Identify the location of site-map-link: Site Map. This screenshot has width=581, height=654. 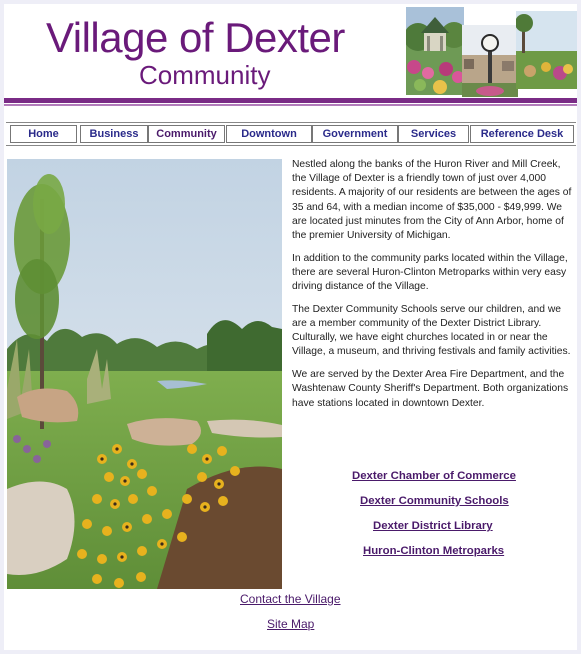
(290, 624).